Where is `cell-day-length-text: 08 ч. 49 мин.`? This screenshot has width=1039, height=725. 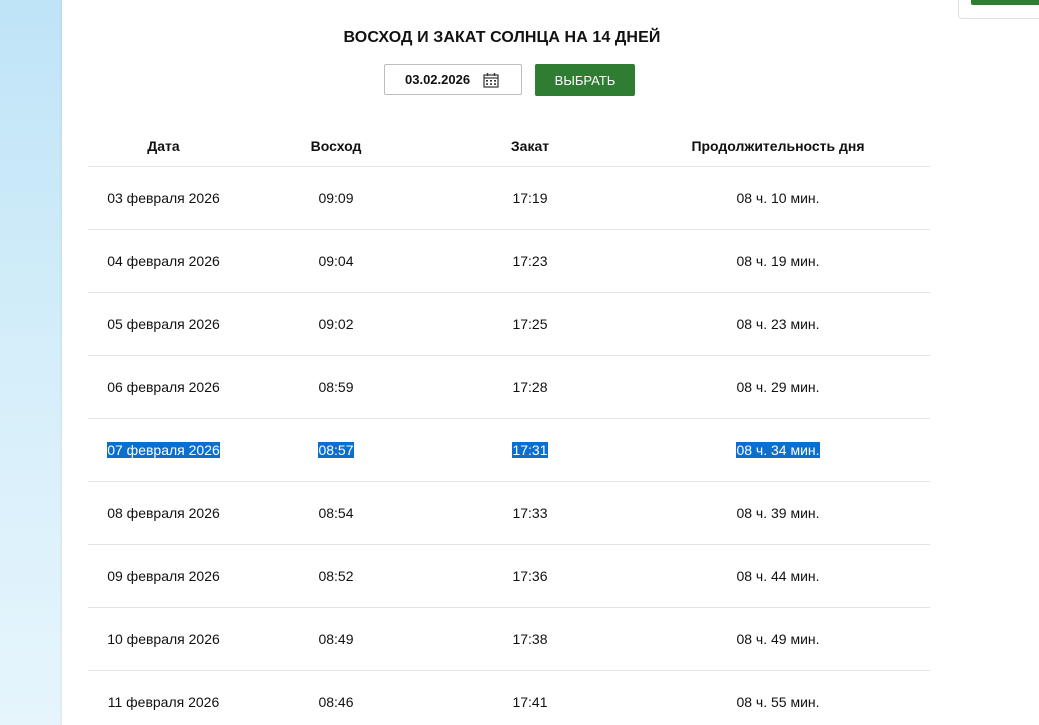 cell-day-length-text: 08 ч. 49 мин. is located at coordinates (778, 639).